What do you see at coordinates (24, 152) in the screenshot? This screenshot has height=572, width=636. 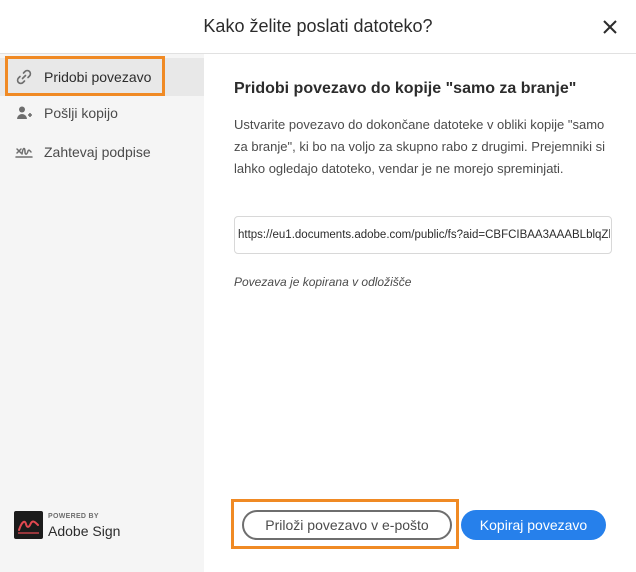 I see `signature-icon` at bounding box center [24, 152].